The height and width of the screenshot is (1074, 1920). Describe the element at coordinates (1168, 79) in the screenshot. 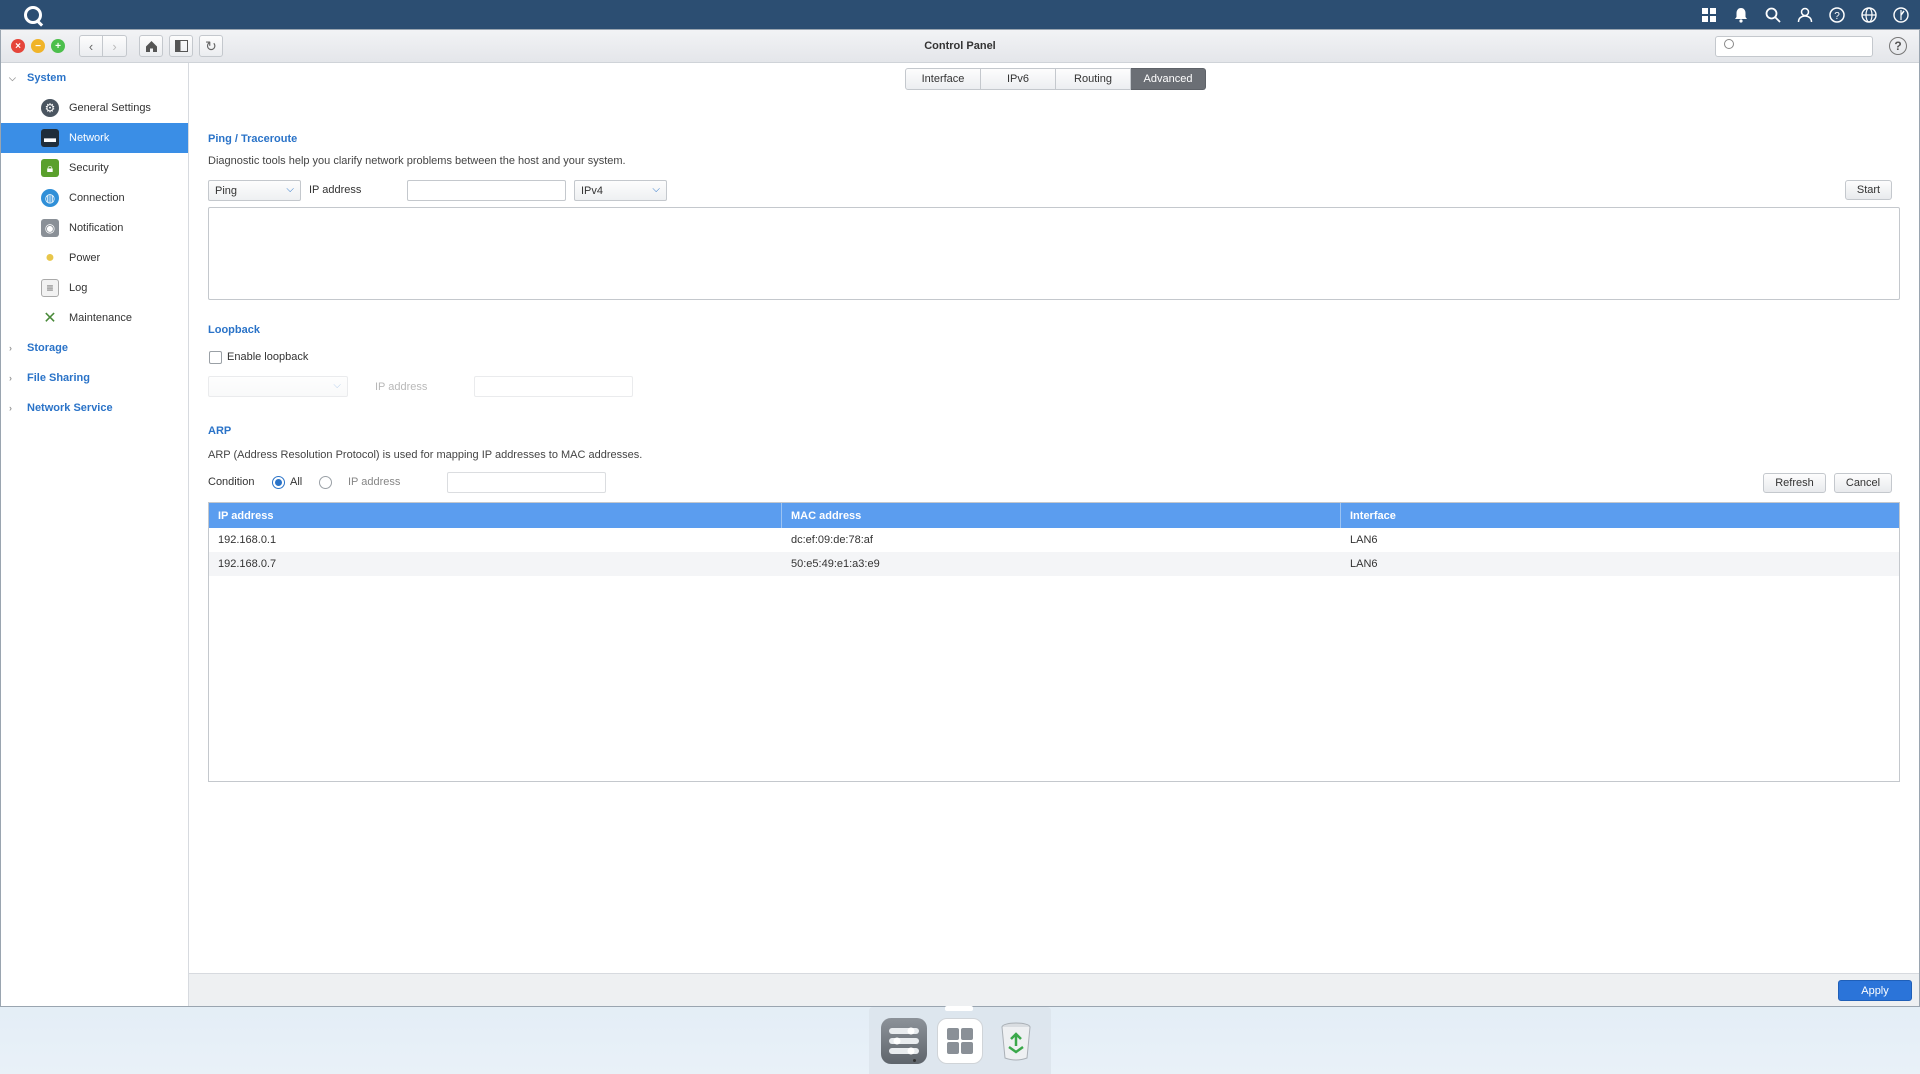

I see `tab-advanced: Advanced` at that location.